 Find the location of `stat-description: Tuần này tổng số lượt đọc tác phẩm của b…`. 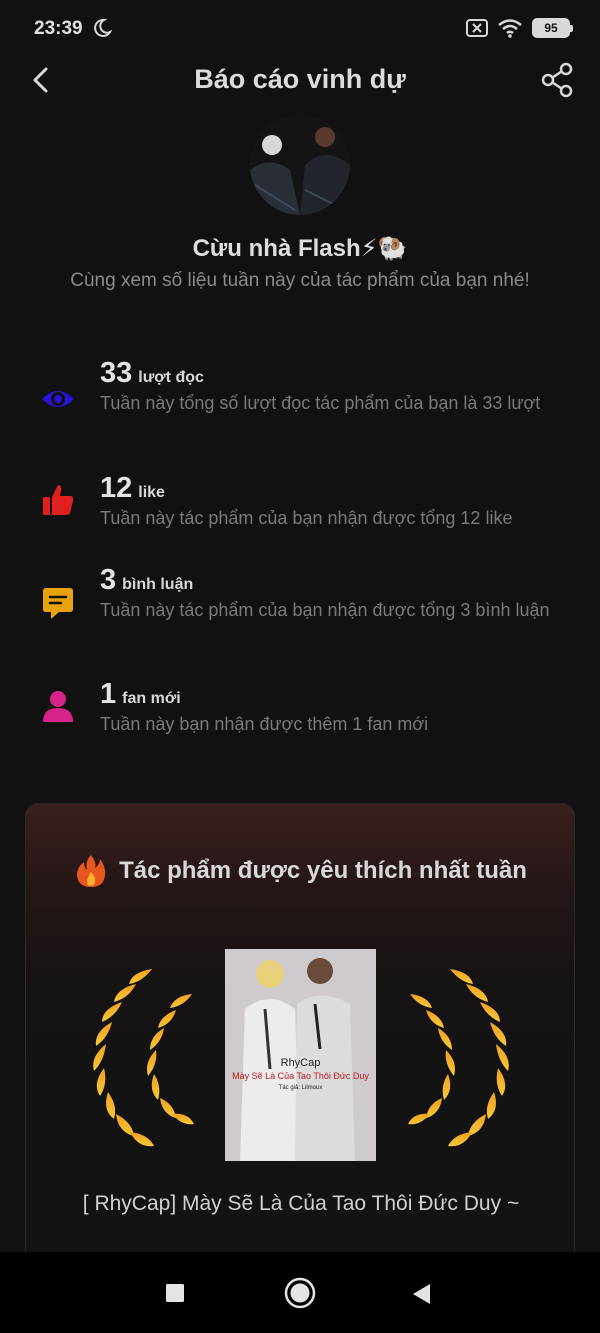

stat-description: Tuần này tổng số lượt đọc tác phẩm của b… is located at coordinates (320, 403).